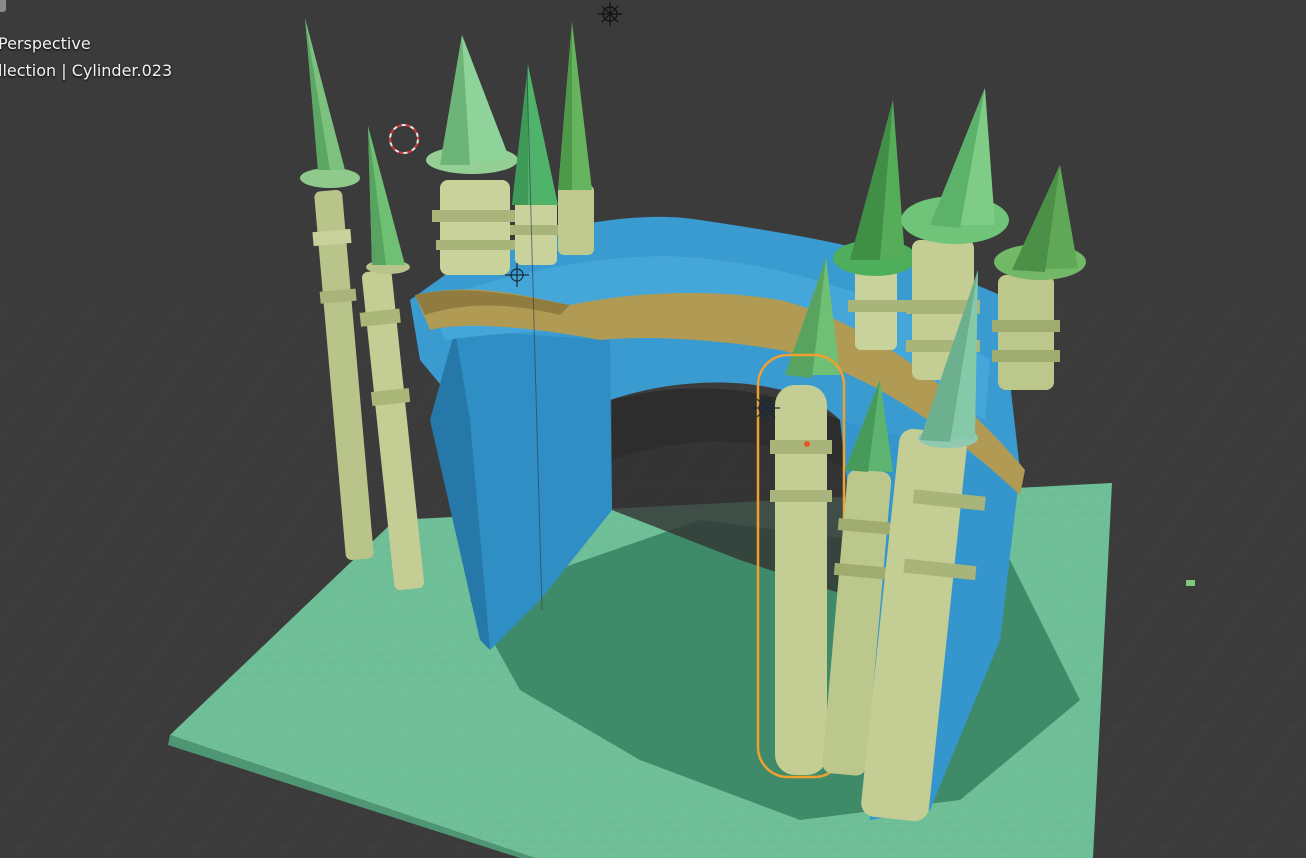 The width and height of the screenshot is (1306, 858). What do you see at coordinates (45, 43) in the screenshot?
I see `view-mode-label: Perspective` at bounding box center [45, 43].